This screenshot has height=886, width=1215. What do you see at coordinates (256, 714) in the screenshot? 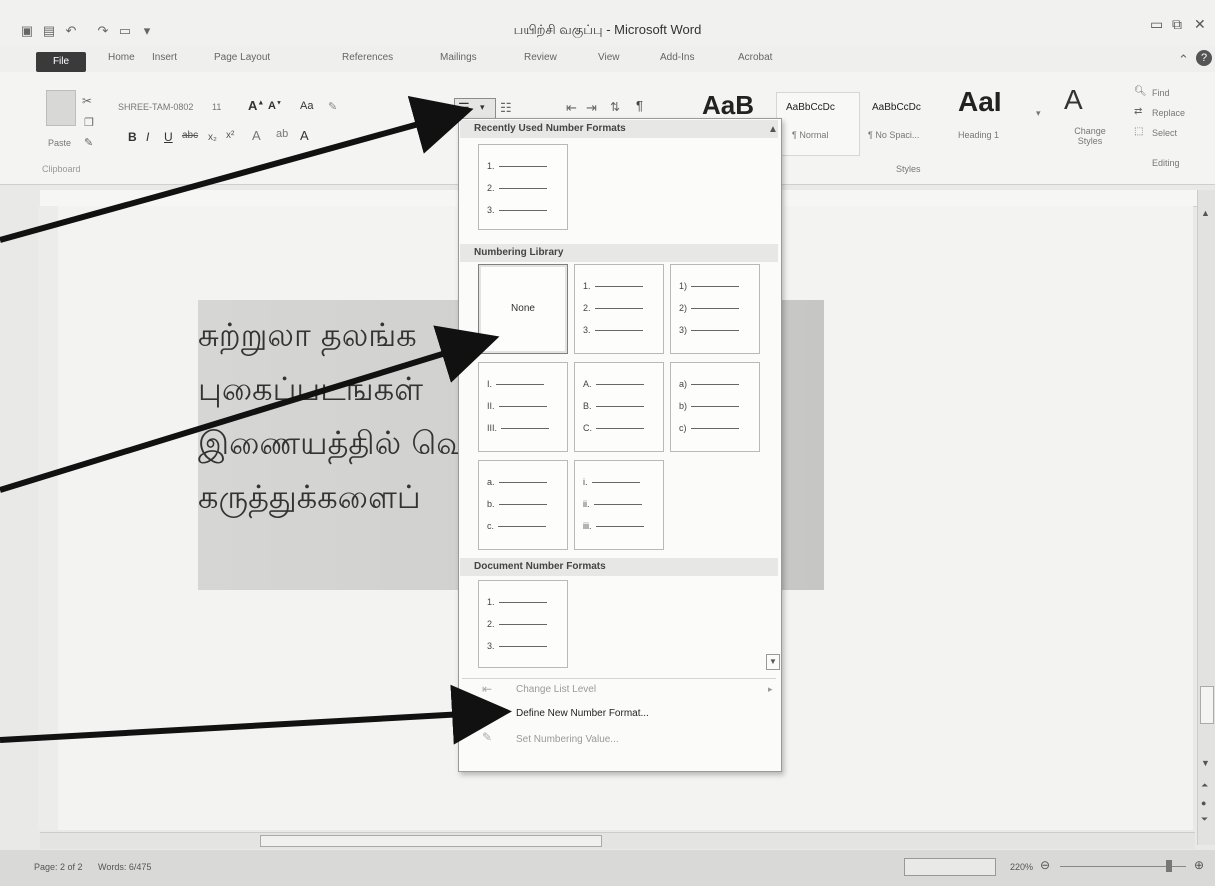
I see `arrow-to-define-new-format` at bounding box center [256, 714].